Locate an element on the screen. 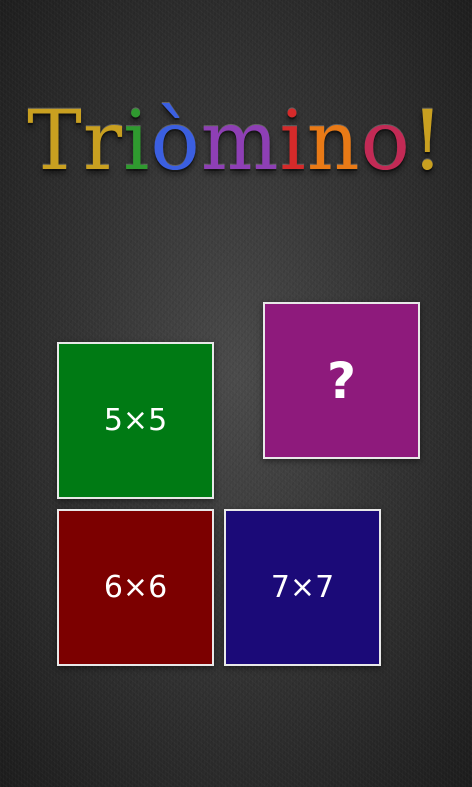 This screenshot has height=787, width=472. help-button: ? is located at coordinates (341, 380).